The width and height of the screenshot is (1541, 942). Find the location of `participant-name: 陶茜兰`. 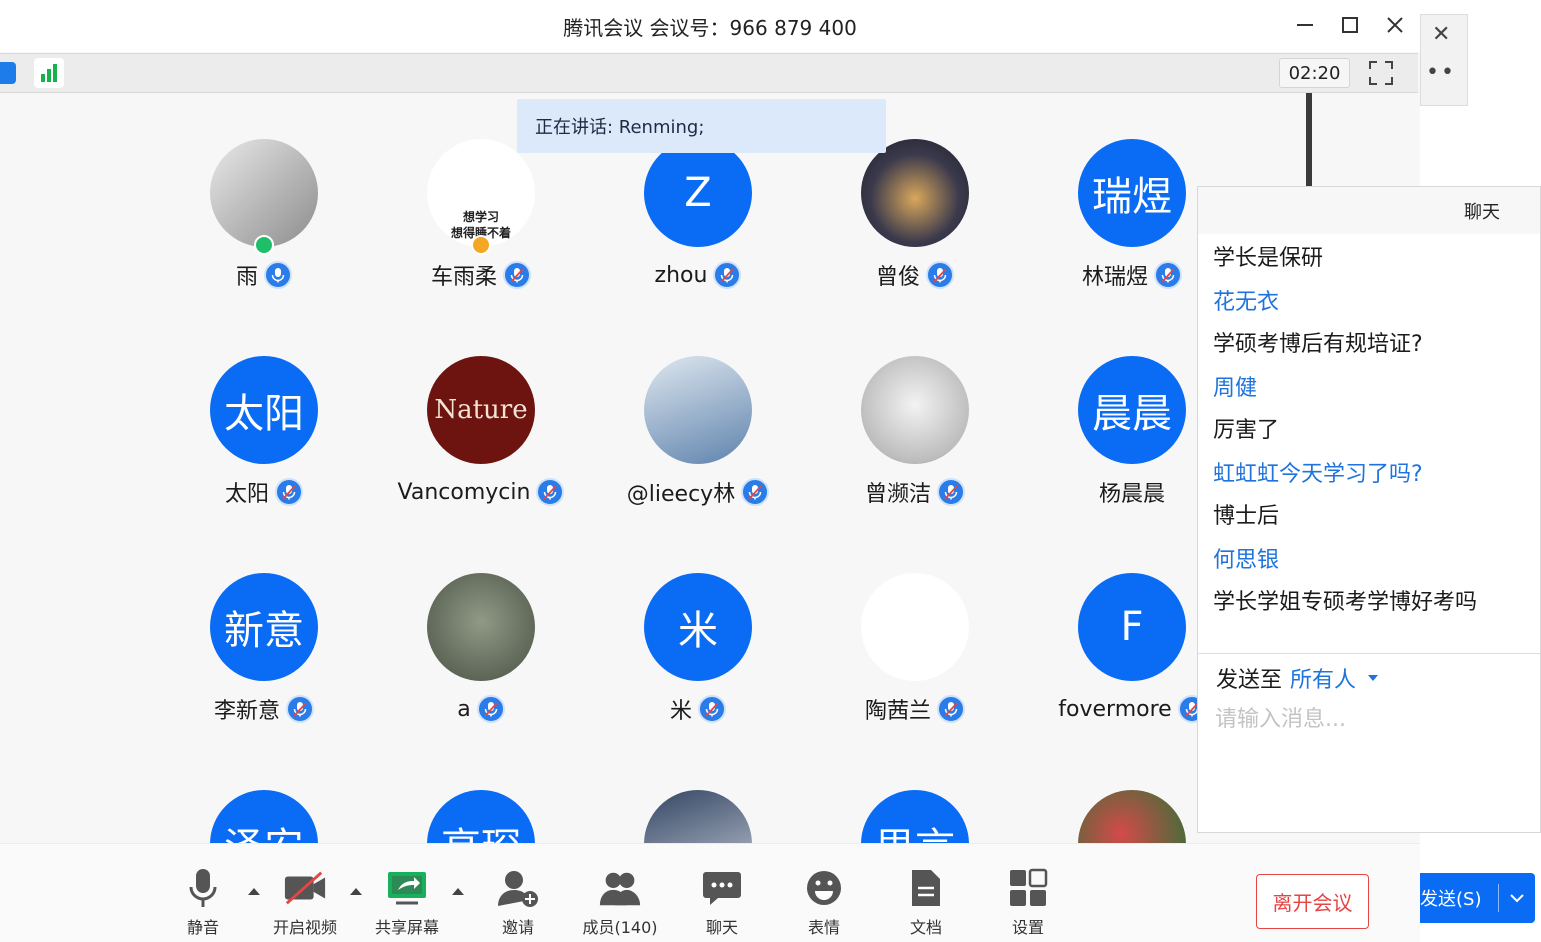

participant-name: 陶茜兰 is located at coordinates (897, 711).